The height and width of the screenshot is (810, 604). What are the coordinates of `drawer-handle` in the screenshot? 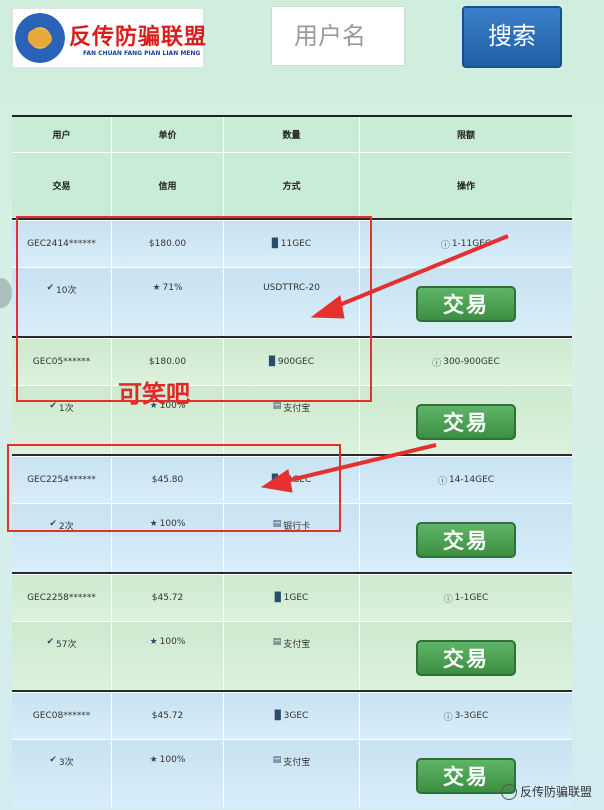 It's located at (6, 293).